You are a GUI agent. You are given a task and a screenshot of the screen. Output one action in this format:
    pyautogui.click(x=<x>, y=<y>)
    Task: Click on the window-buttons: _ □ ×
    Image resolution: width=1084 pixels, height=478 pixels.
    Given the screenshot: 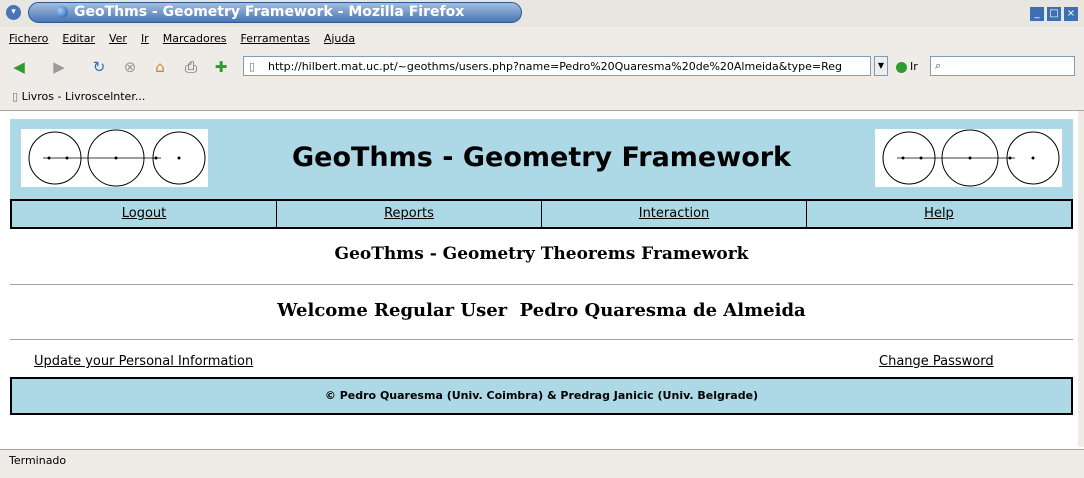 What is the action you would take?
    pyautogui.click(x=1054, y=14)
    